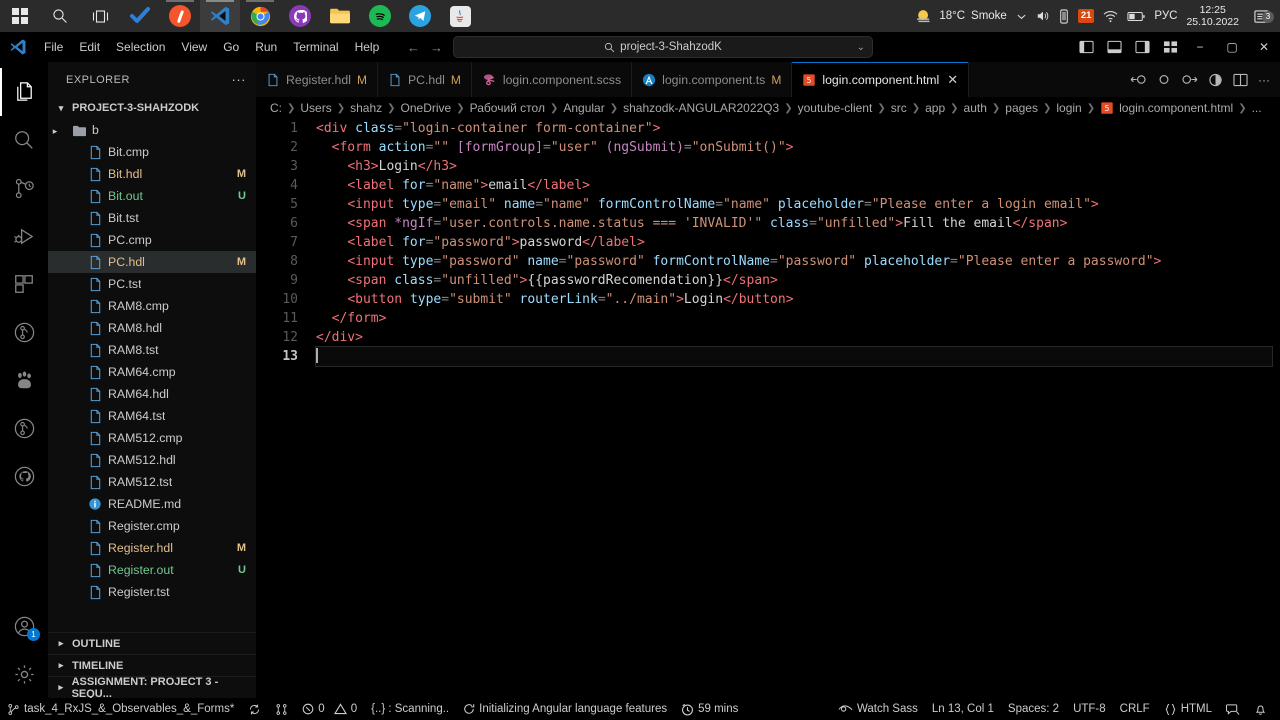 Image resolution: width=1280 pixels, height=720 pixels. What do you see at coordinates (1232, 47) in the screenshot?
I see `maximize-button: ▢` at bounding box center [1232, 47].